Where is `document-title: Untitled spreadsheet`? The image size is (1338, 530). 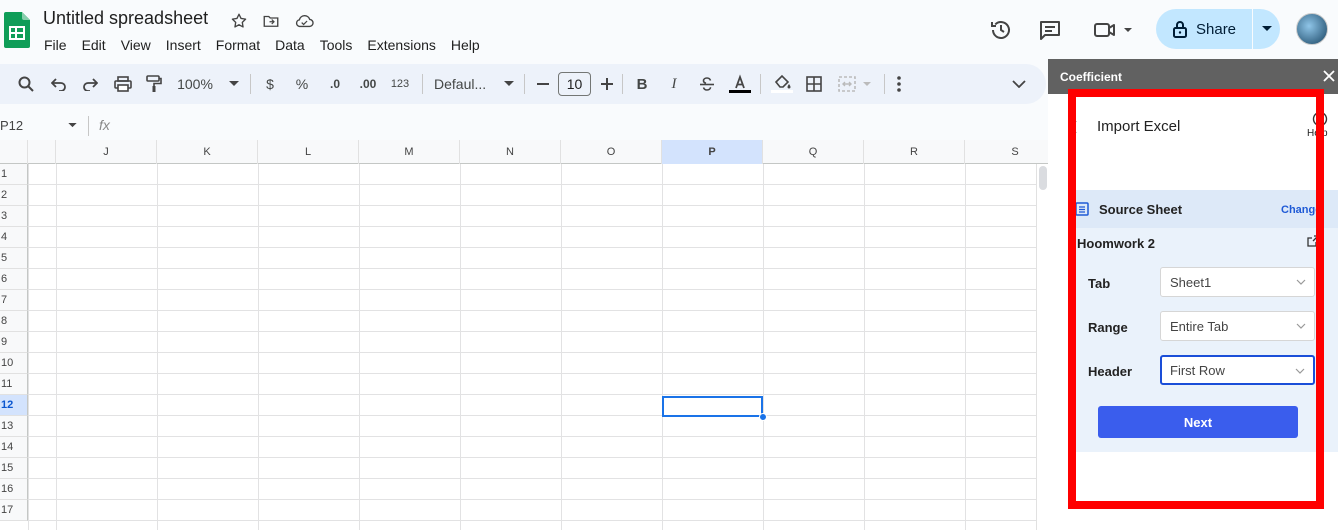 document-title: Untitled spreadsheet is located at coordinates (125, 18).